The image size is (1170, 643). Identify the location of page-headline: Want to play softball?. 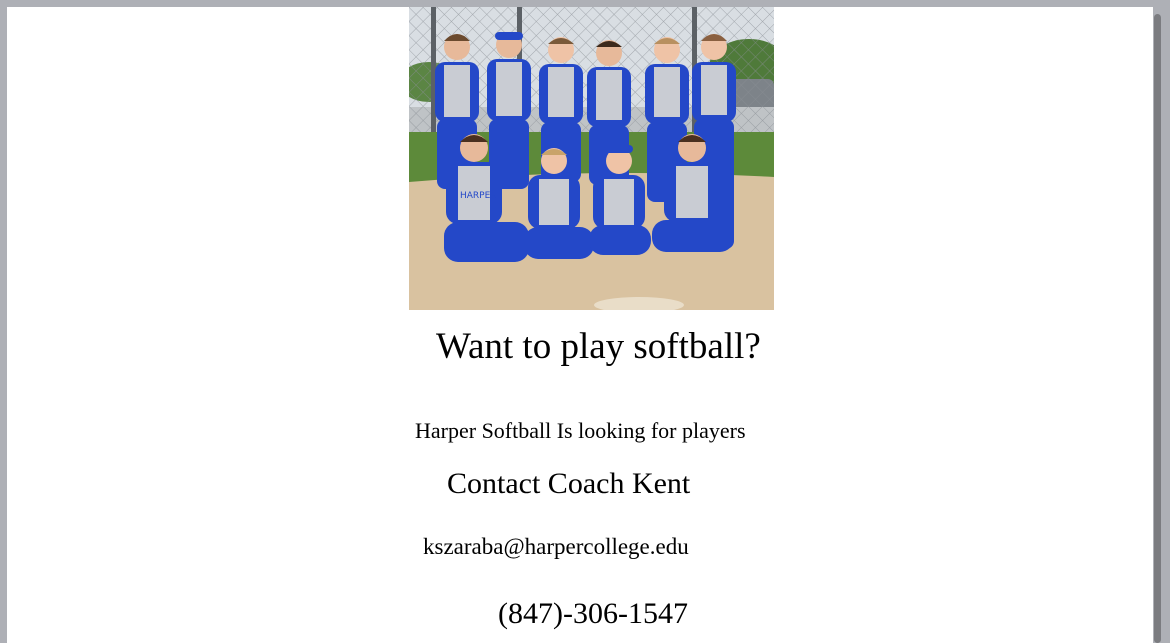
(598, 346).